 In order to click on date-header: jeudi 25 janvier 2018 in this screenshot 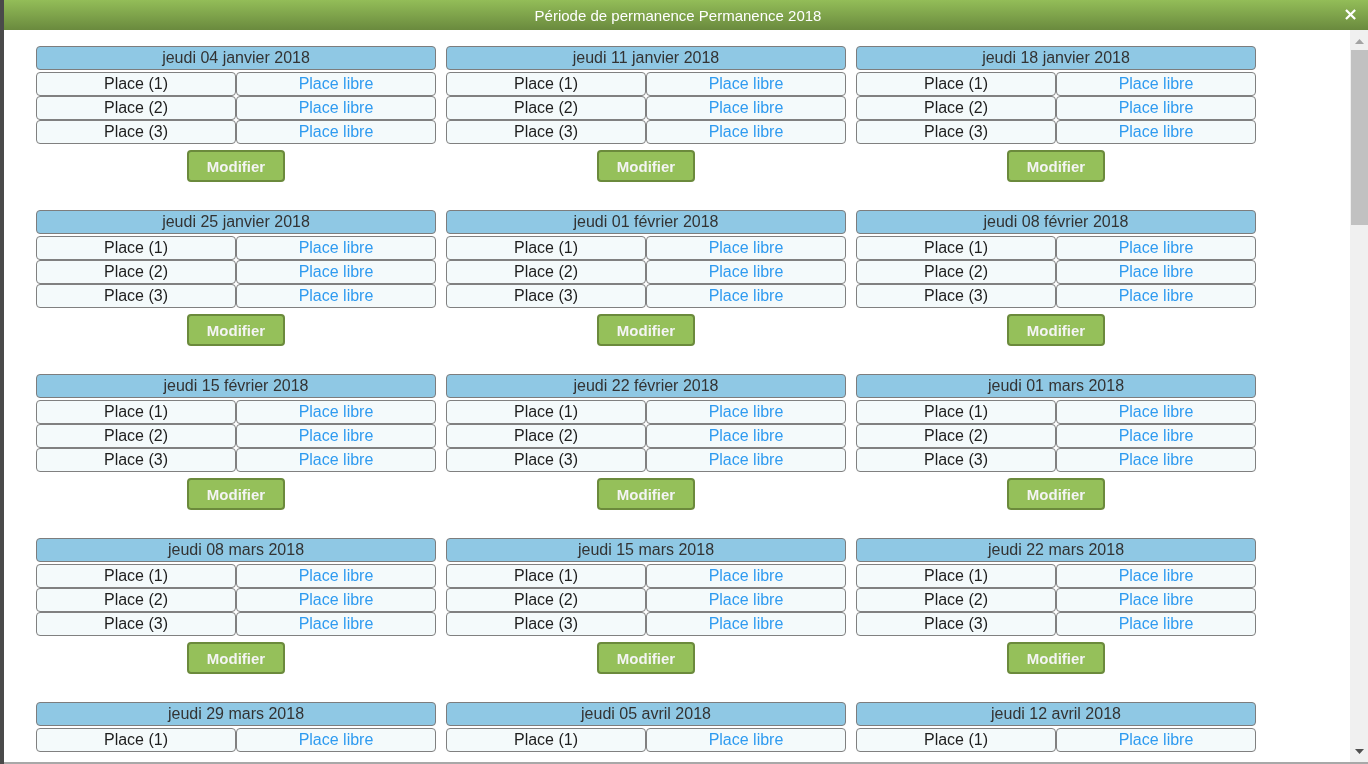, I will do `click(236, 222)`.